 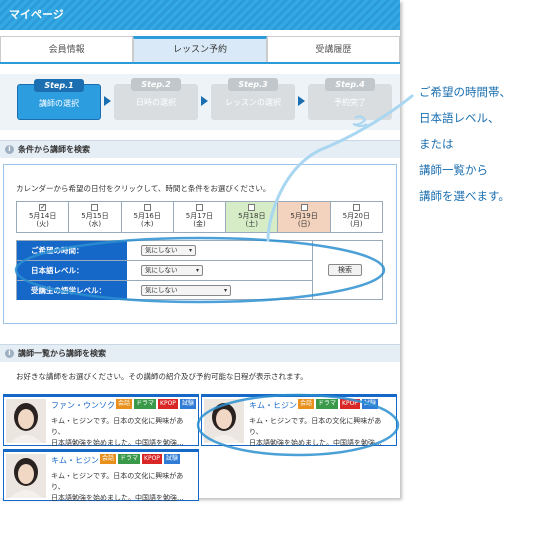 I want to click on filter-instruction: カレンダーから希望の日付をクリックして、時間と条件をお選びください。, so click(x=143, y=188).